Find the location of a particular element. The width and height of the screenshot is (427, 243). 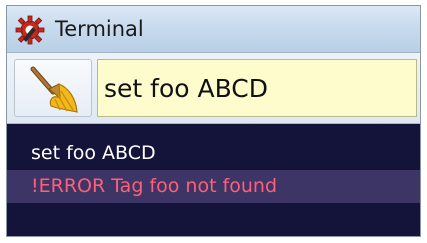

window-title: Terminal is located at coordinates (99, 29).